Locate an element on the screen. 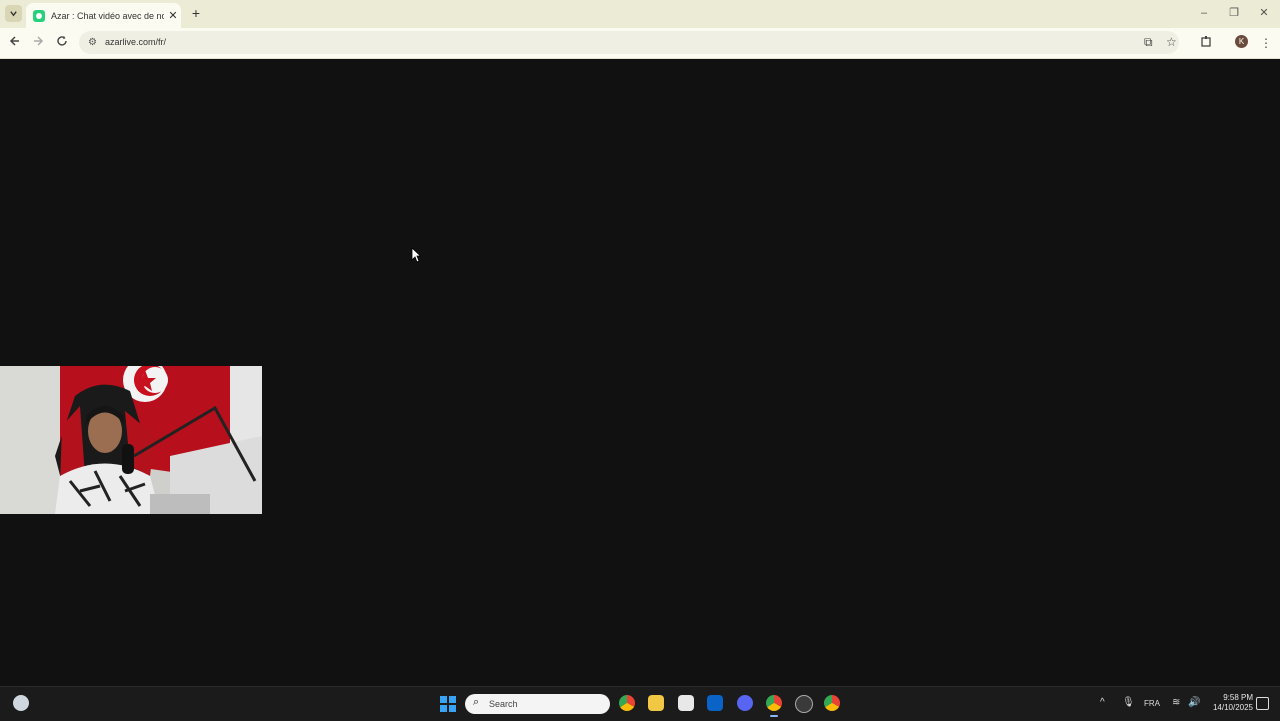  volume-icon: 🔊 is located at coordinates (1194, 702).